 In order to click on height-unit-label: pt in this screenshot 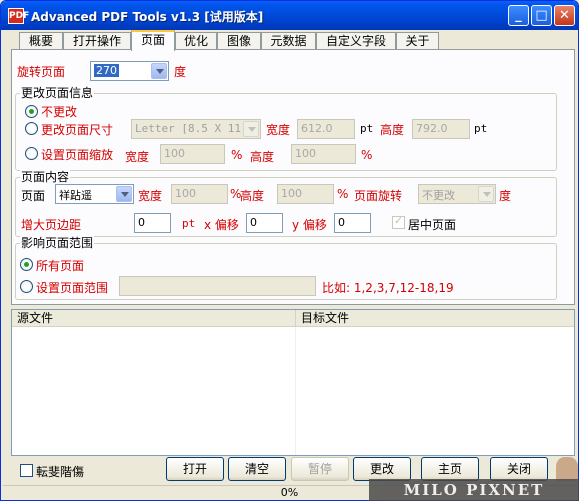, I will do `click(481, 128)`.